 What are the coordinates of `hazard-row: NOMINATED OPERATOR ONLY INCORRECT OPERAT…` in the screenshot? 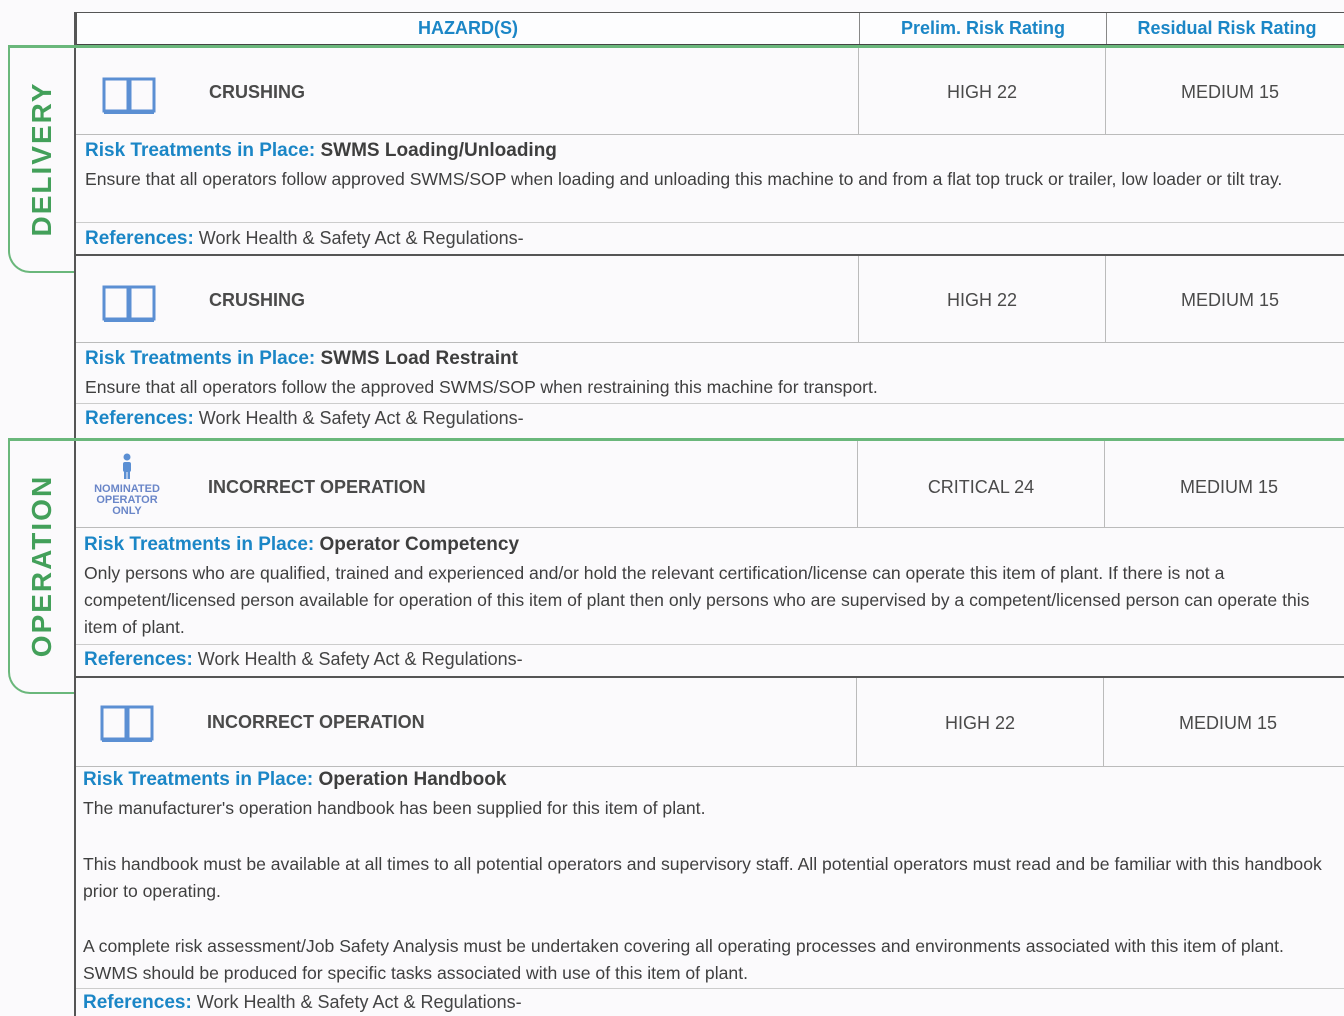 It's located at (710, 484).